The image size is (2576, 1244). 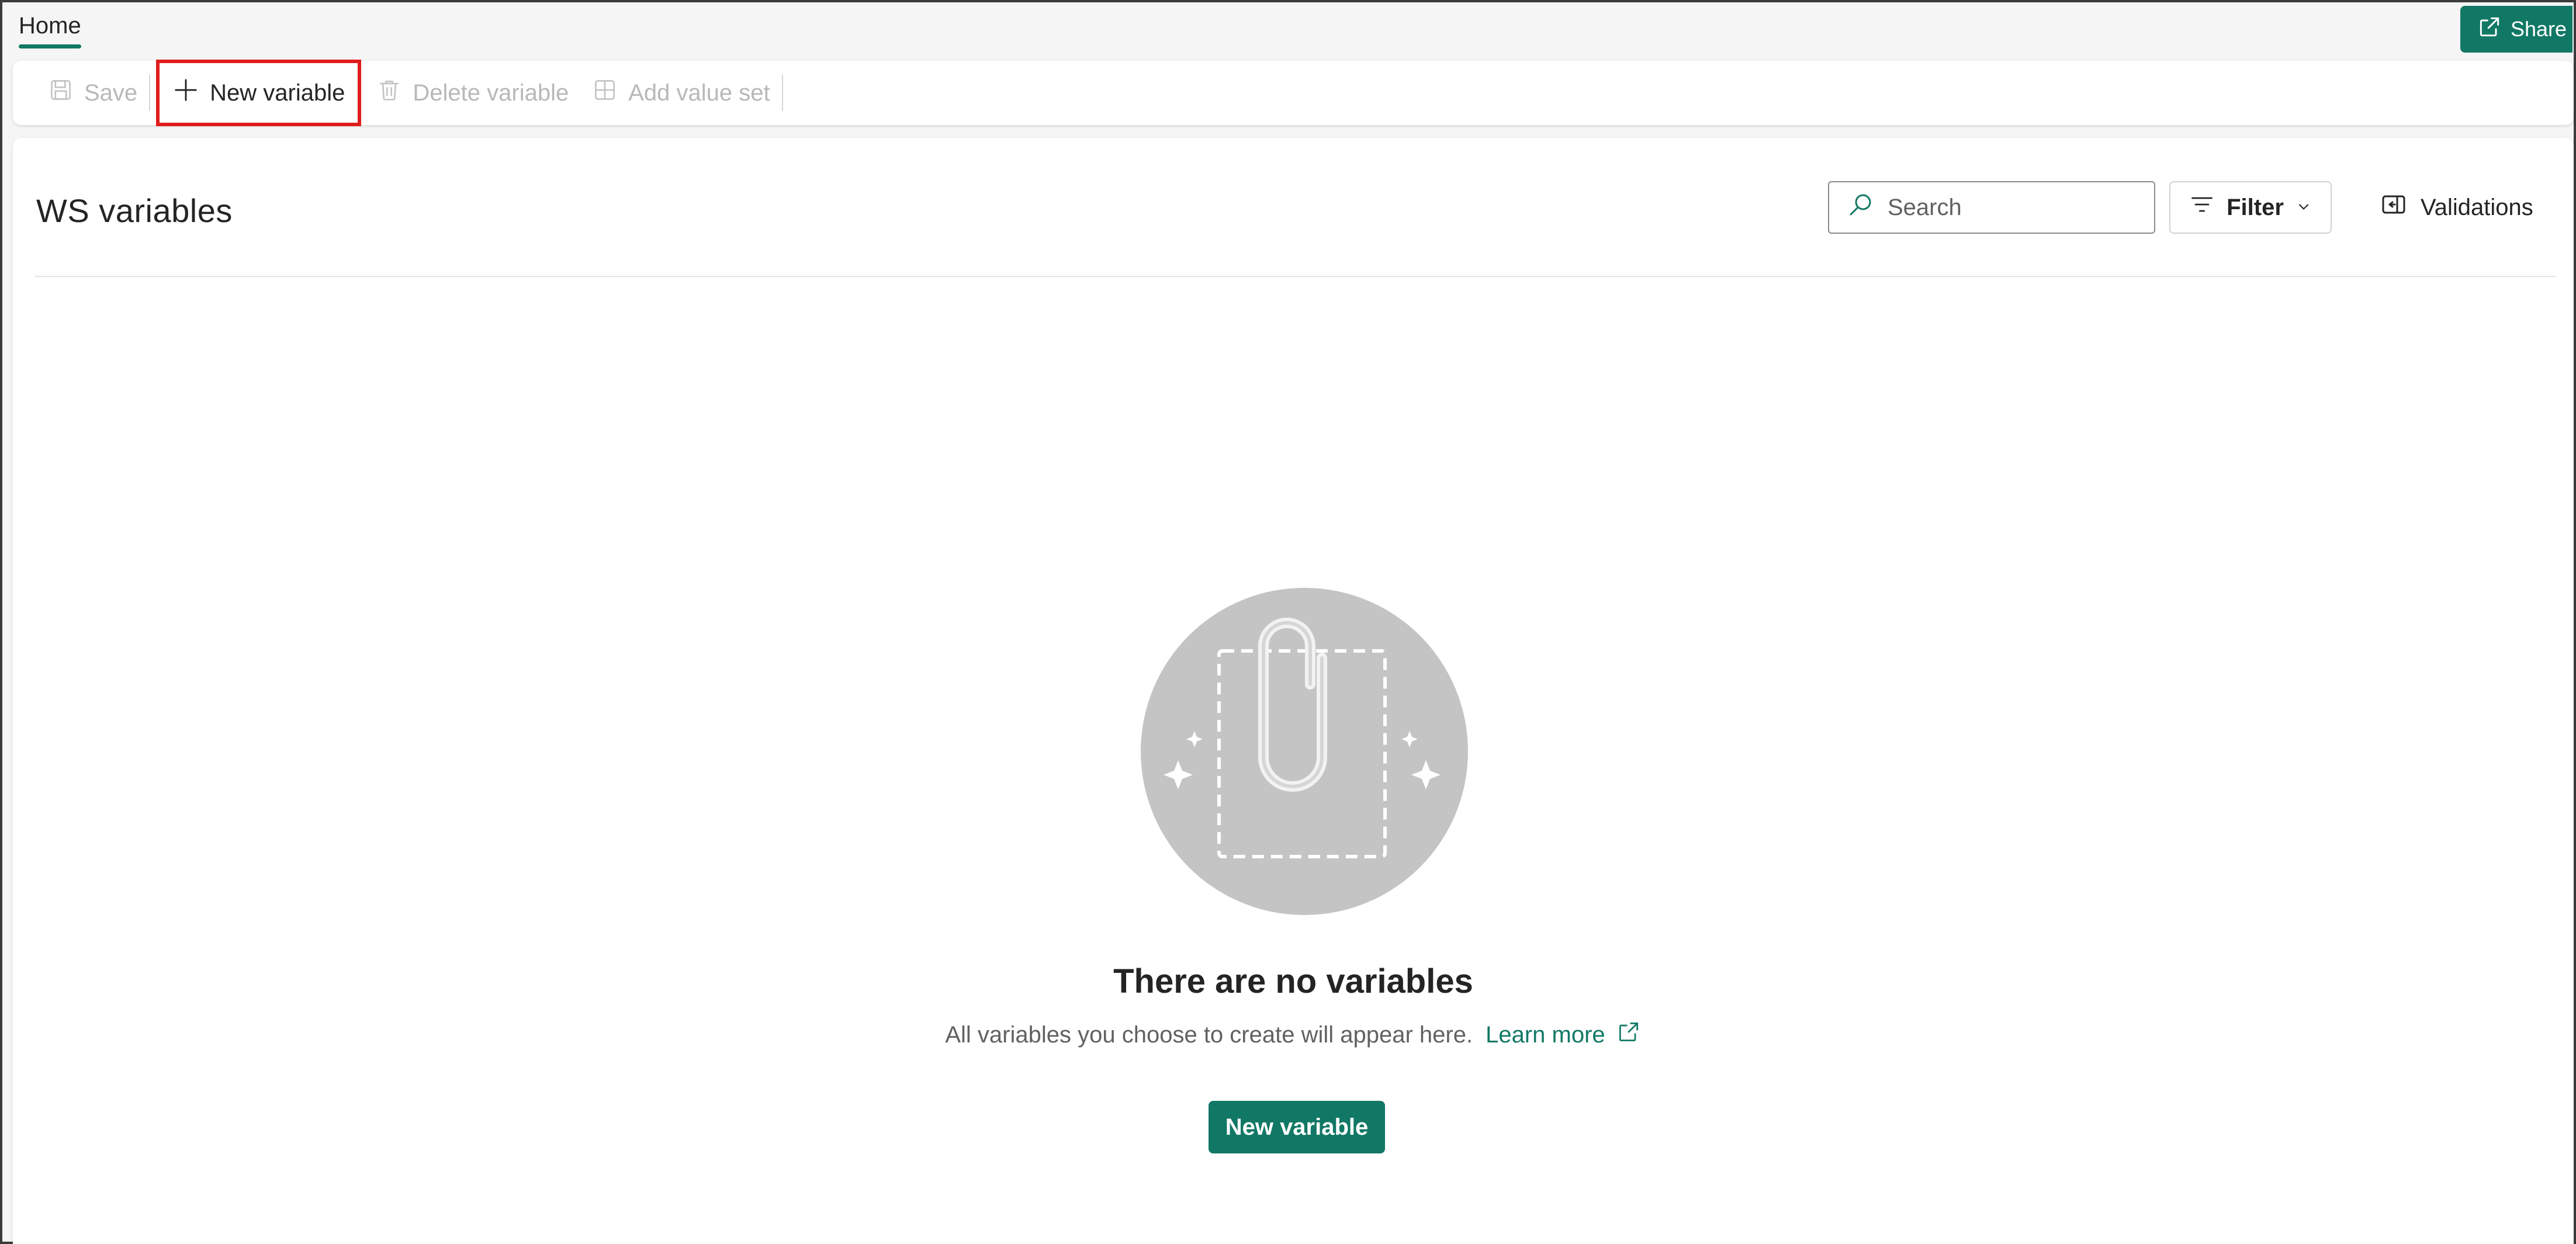 I want to click on new-variable-toolbar-button: New variable, so click(x=259, y=93).